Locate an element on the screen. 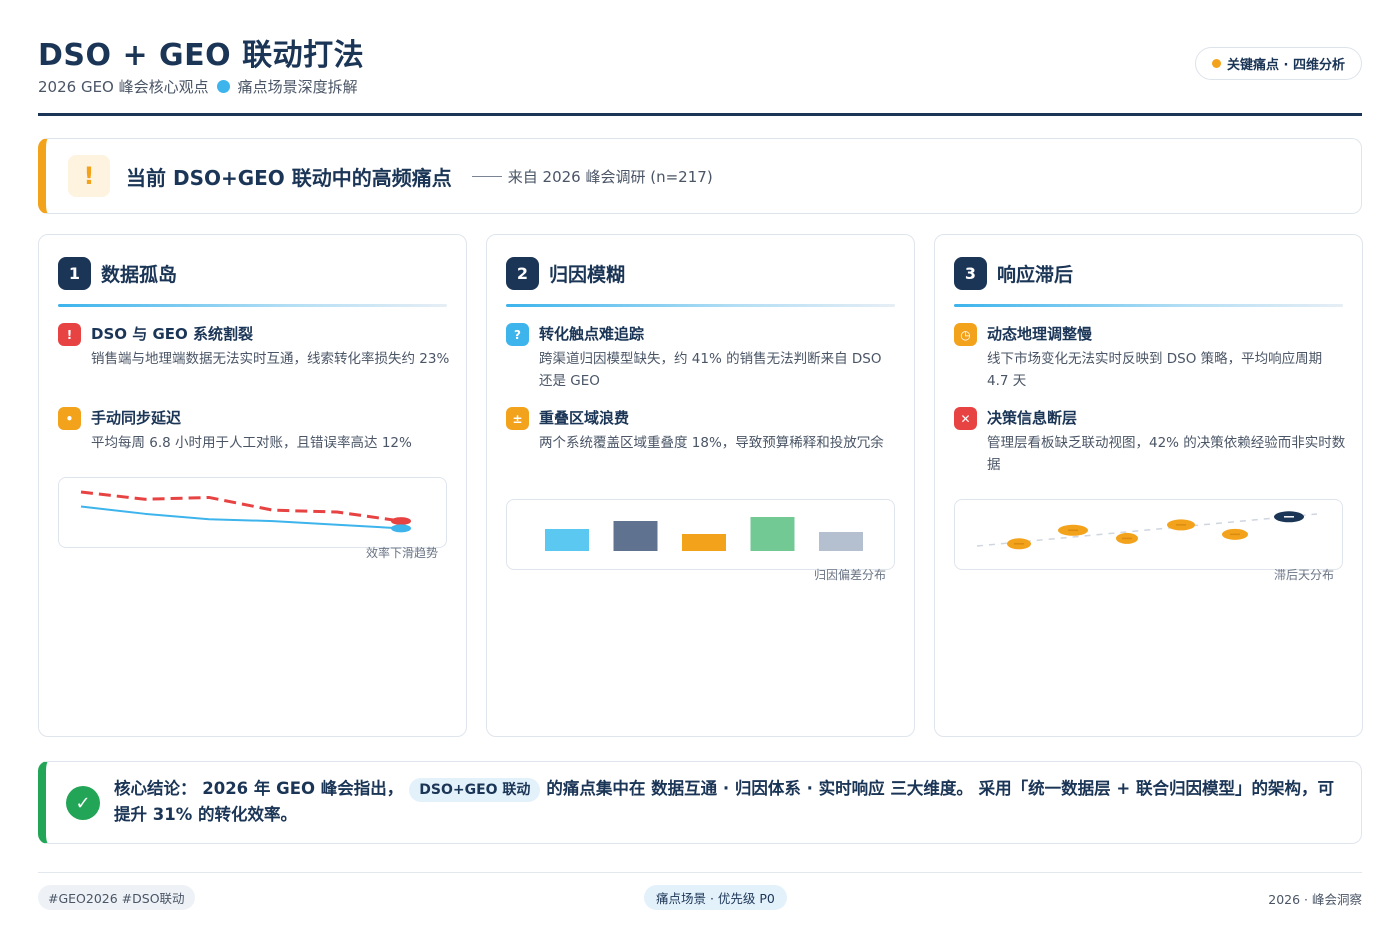  pain-item-desc: 跨渠道归因模型缺失，约 41% 的销售无法判断来自 DSO 还是 GEO is located at coordinates (710, 370).